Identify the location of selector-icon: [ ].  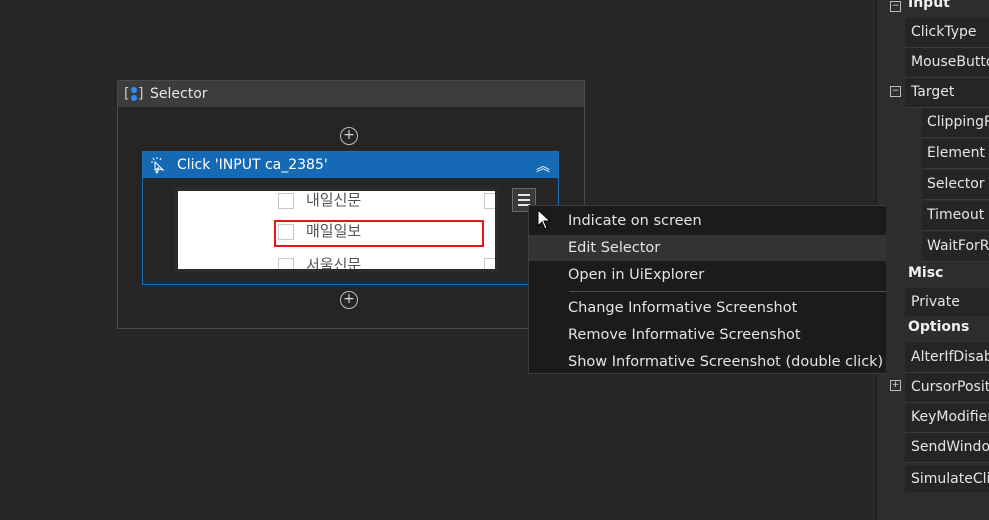
(134, 94).